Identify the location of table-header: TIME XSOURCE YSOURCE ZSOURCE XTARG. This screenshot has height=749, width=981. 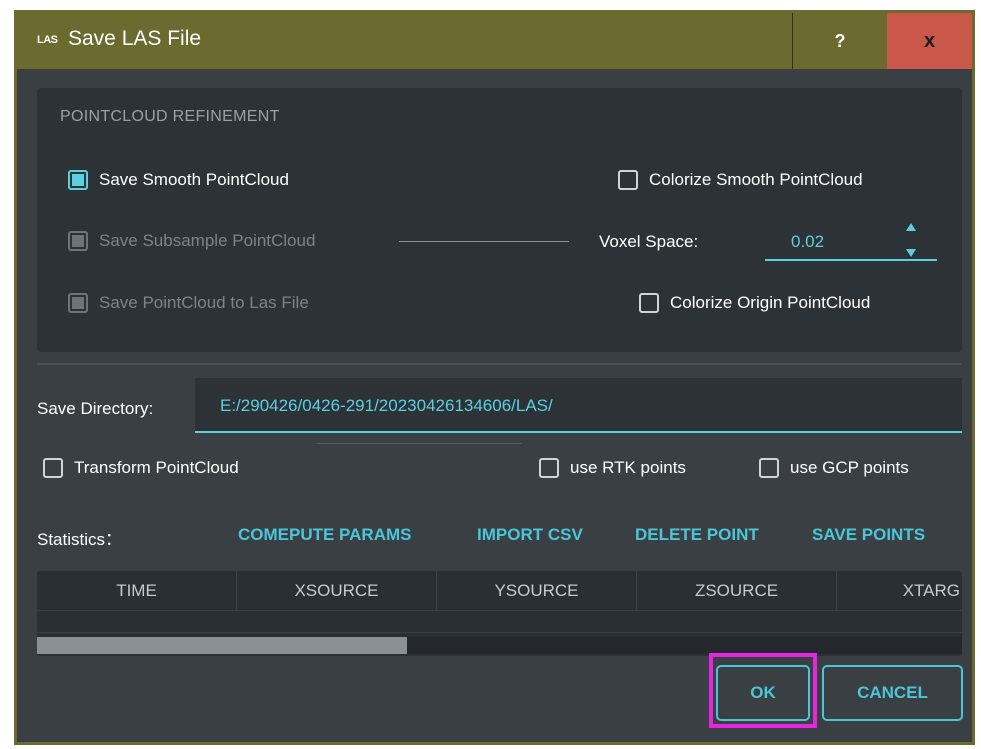
(499, 591).